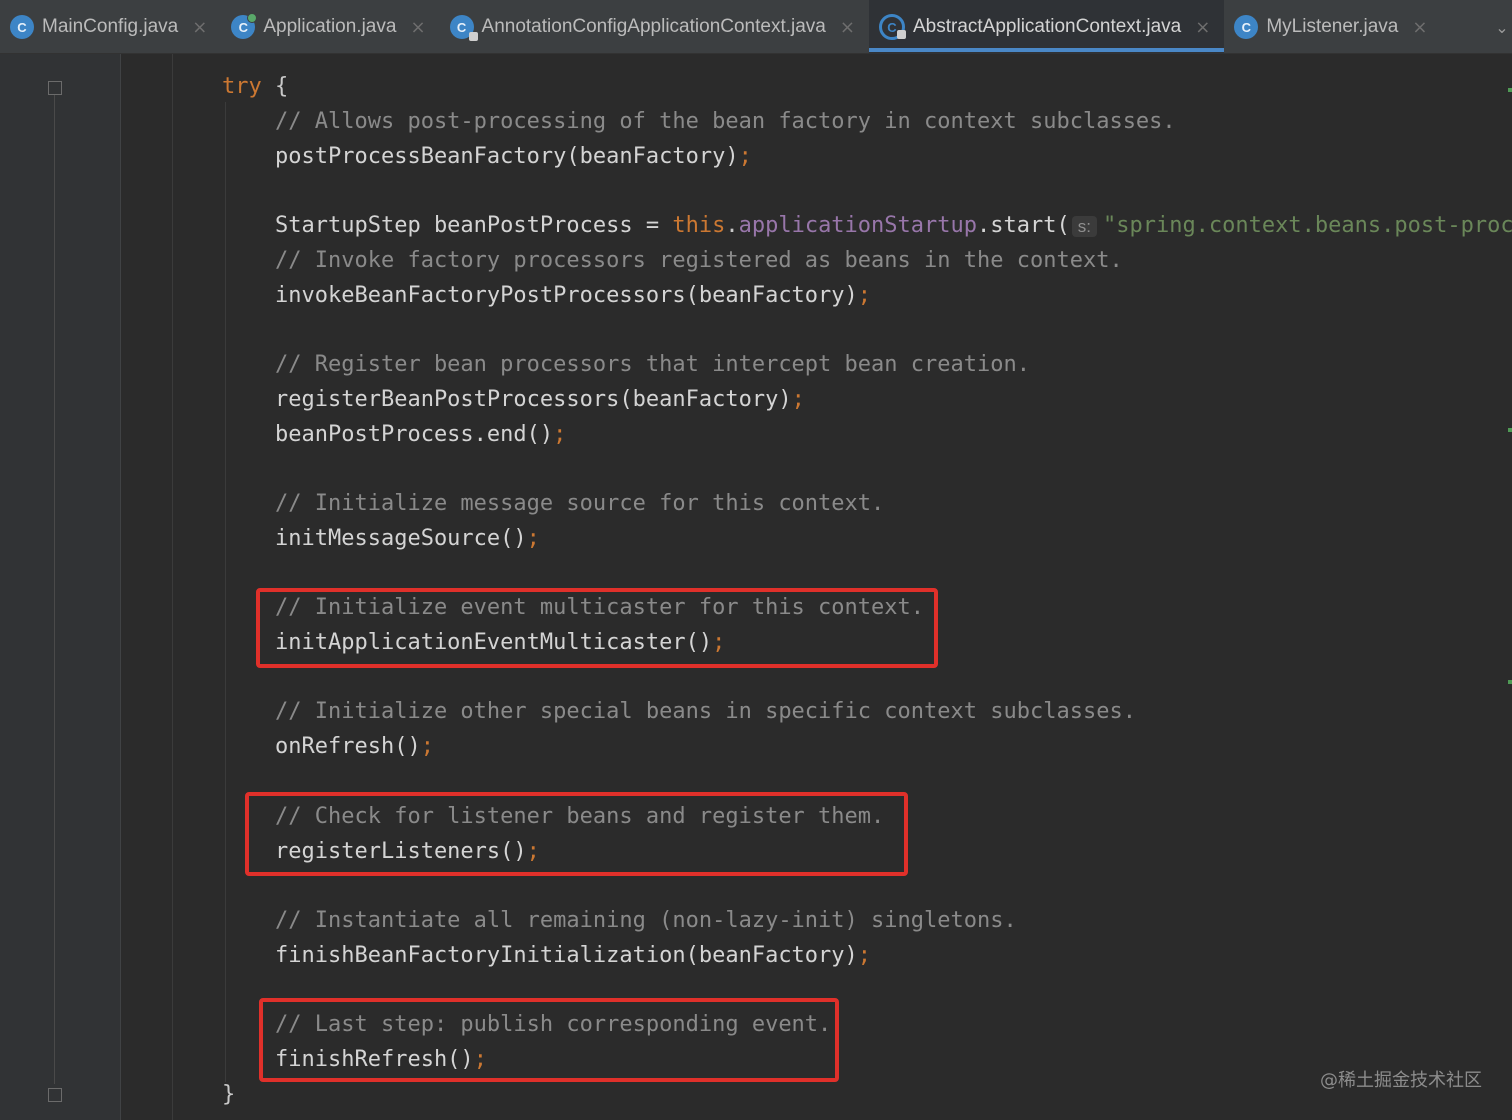 The height and width of the screenshot is (1120, 1512). Describe the element at coordinates (533, 399) in the screenshot. I see `method-call: registerBeanPostProcessors(beanFactory)` at that location.